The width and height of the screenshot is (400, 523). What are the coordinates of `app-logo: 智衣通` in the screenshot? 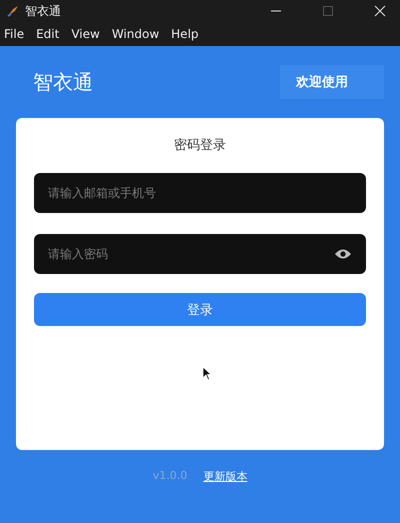 It's located at (62, 82).